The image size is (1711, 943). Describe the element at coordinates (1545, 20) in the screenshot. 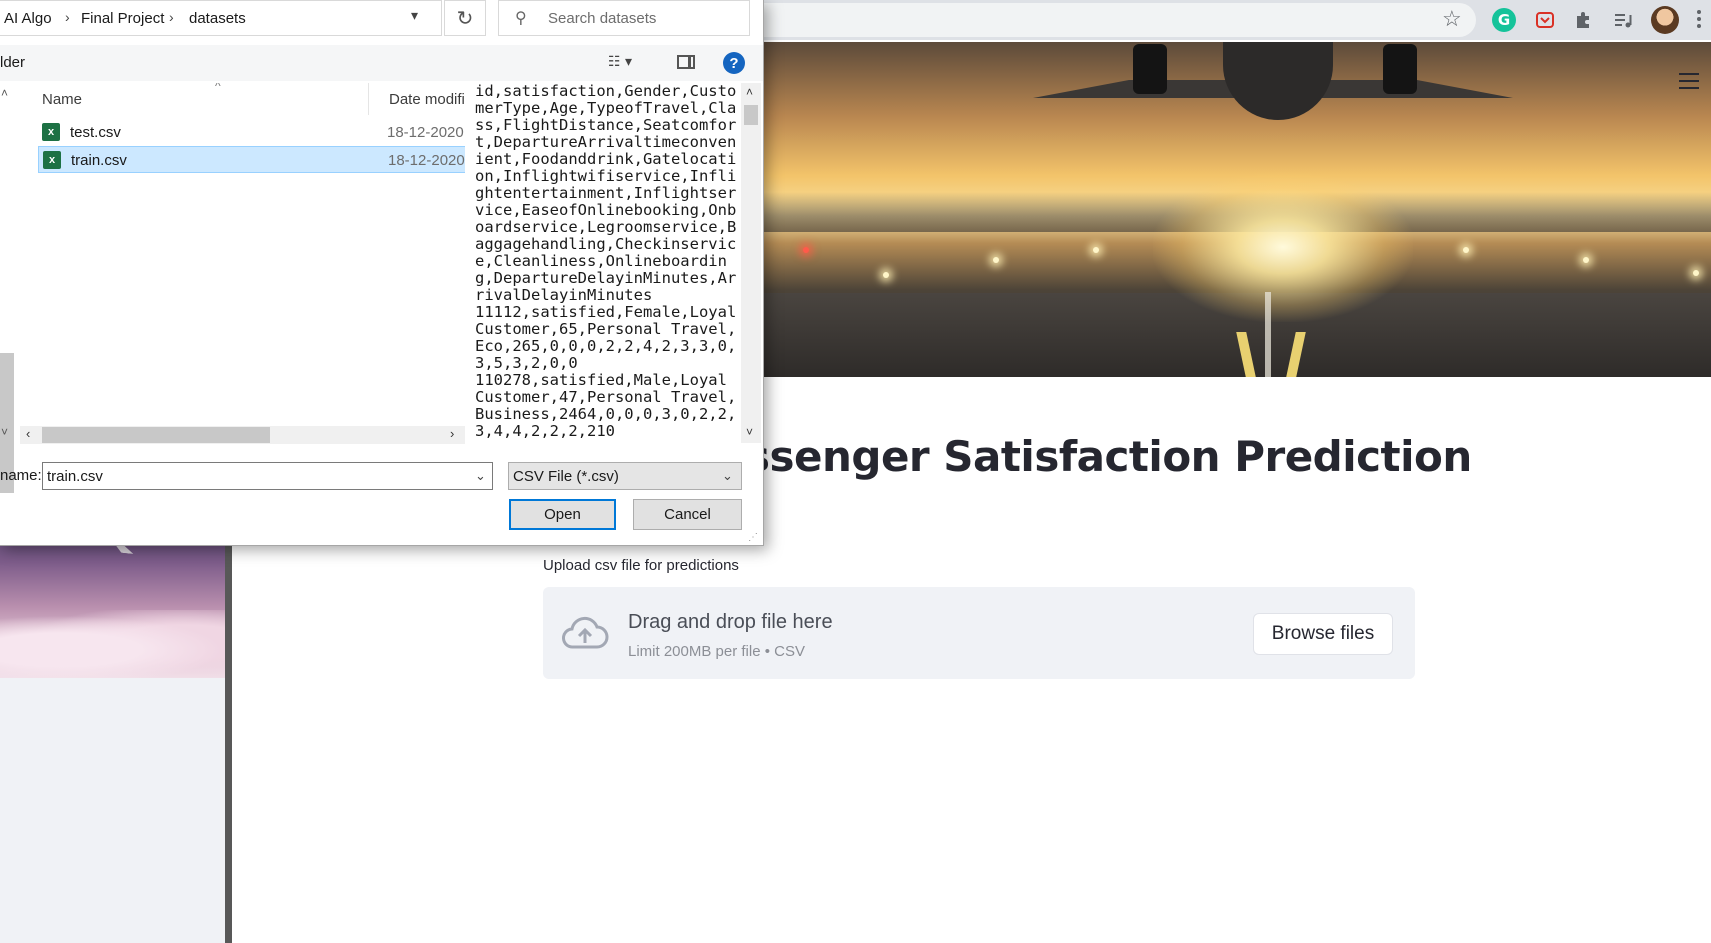

I see `pocket-icon` at that location.